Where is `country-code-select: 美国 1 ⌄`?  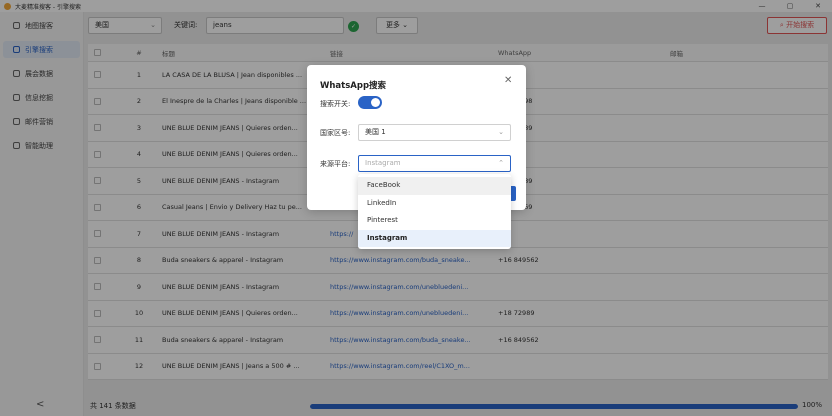
country-code-select: 美国 1 ⌄ is located at coordinates (434, 132).